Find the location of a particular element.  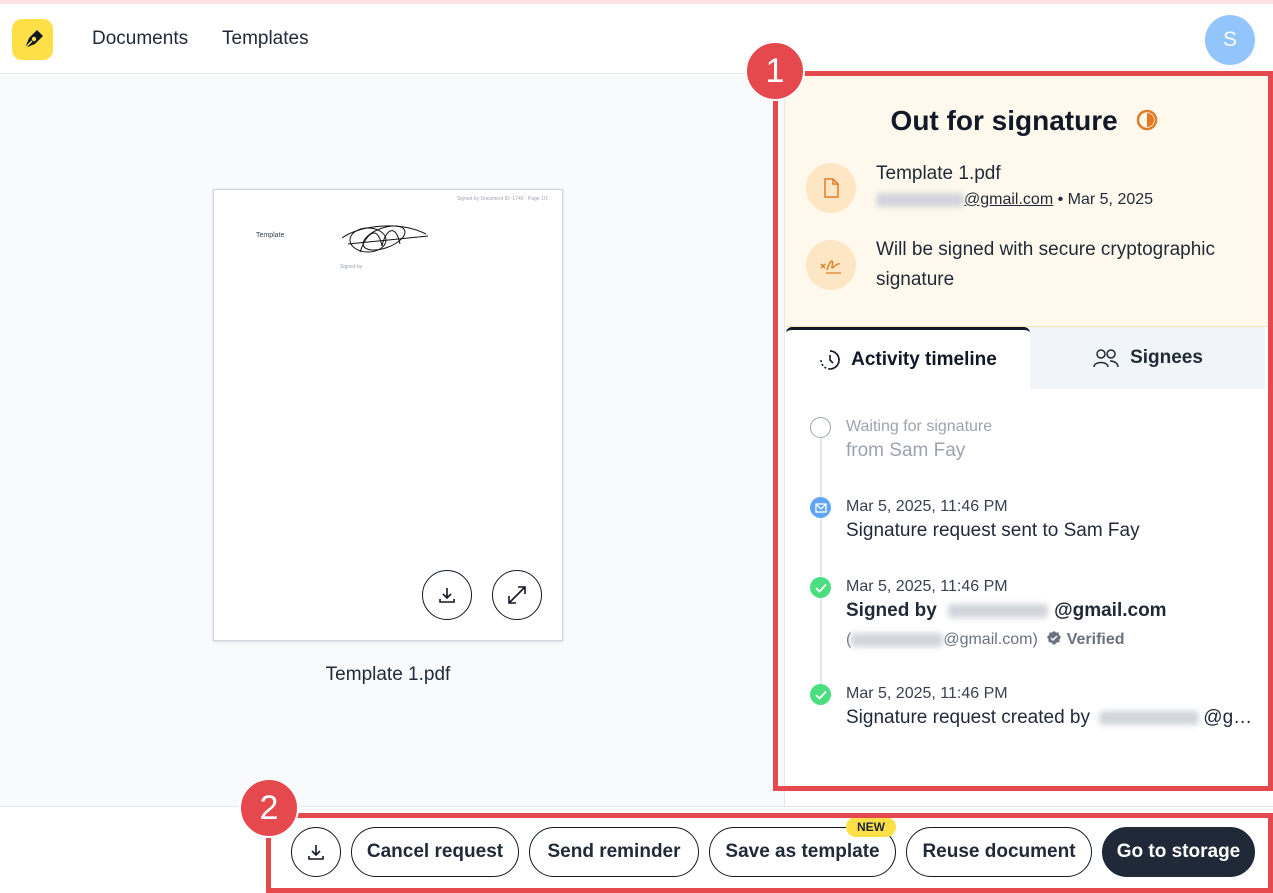

app-logo is located at coordinates (32, 39).